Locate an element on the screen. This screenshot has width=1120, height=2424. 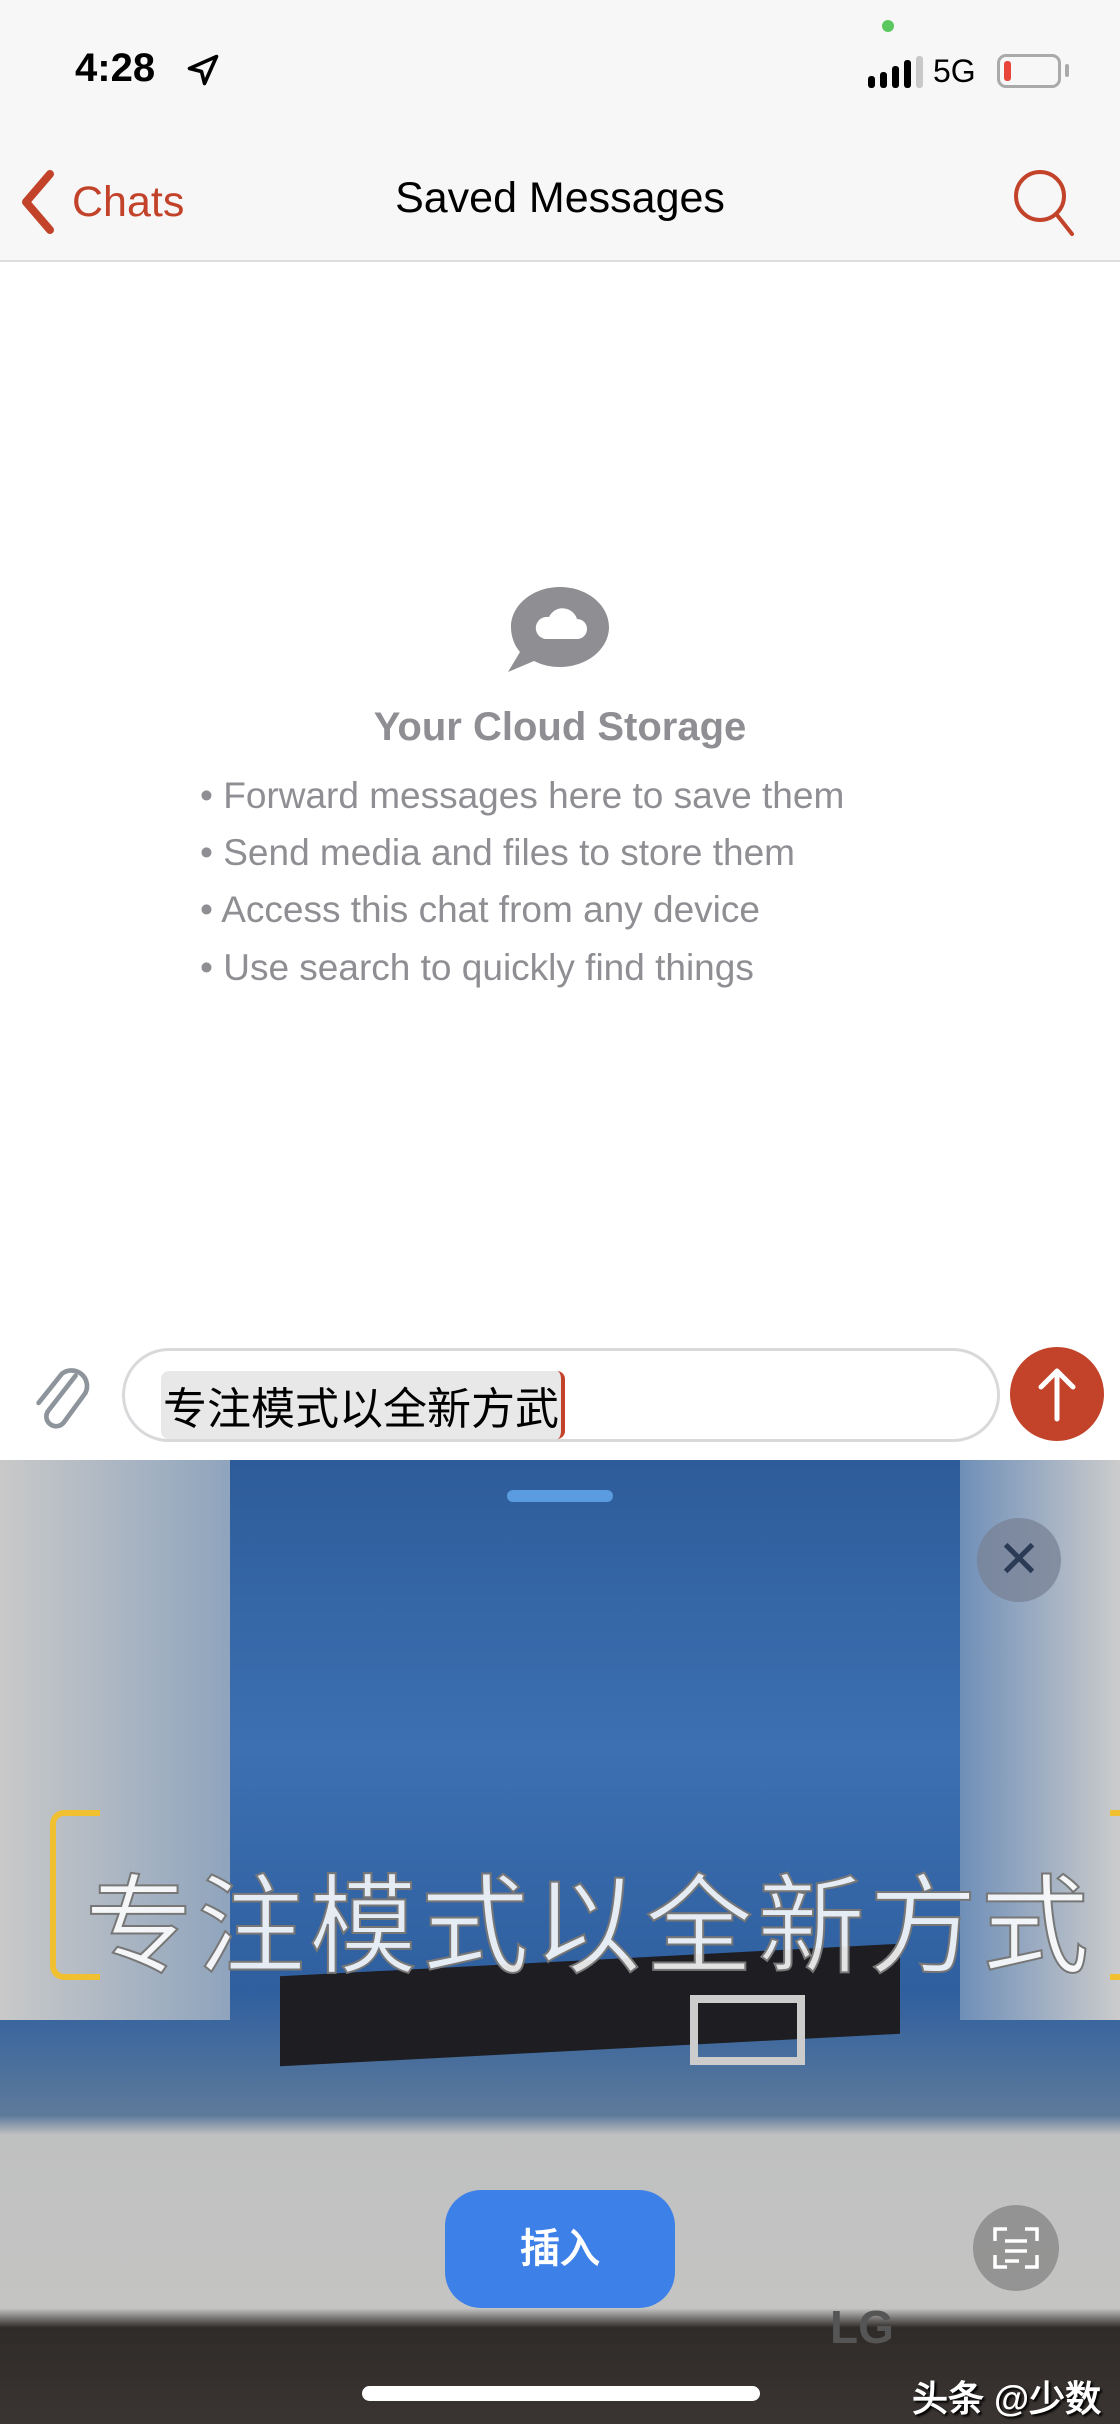
close-button: ✕ is located at coordinates (1019, 1560).